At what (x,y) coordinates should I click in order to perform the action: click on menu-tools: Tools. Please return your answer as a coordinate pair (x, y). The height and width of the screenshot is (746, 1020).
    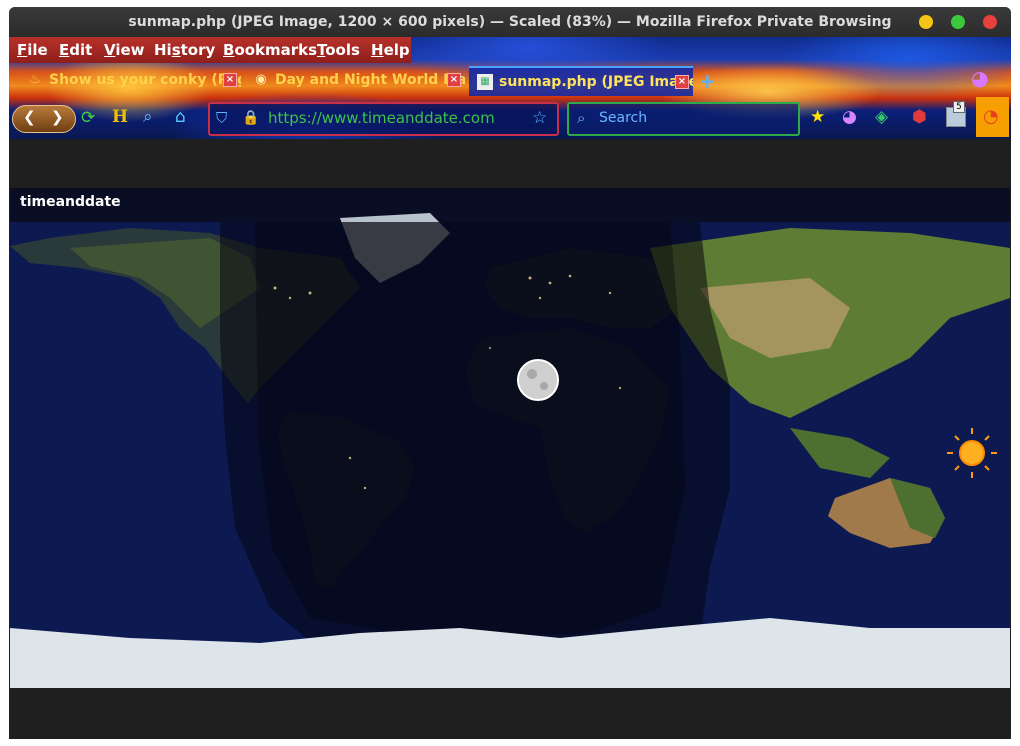
    Looking at the image, I should click on (338, 50).